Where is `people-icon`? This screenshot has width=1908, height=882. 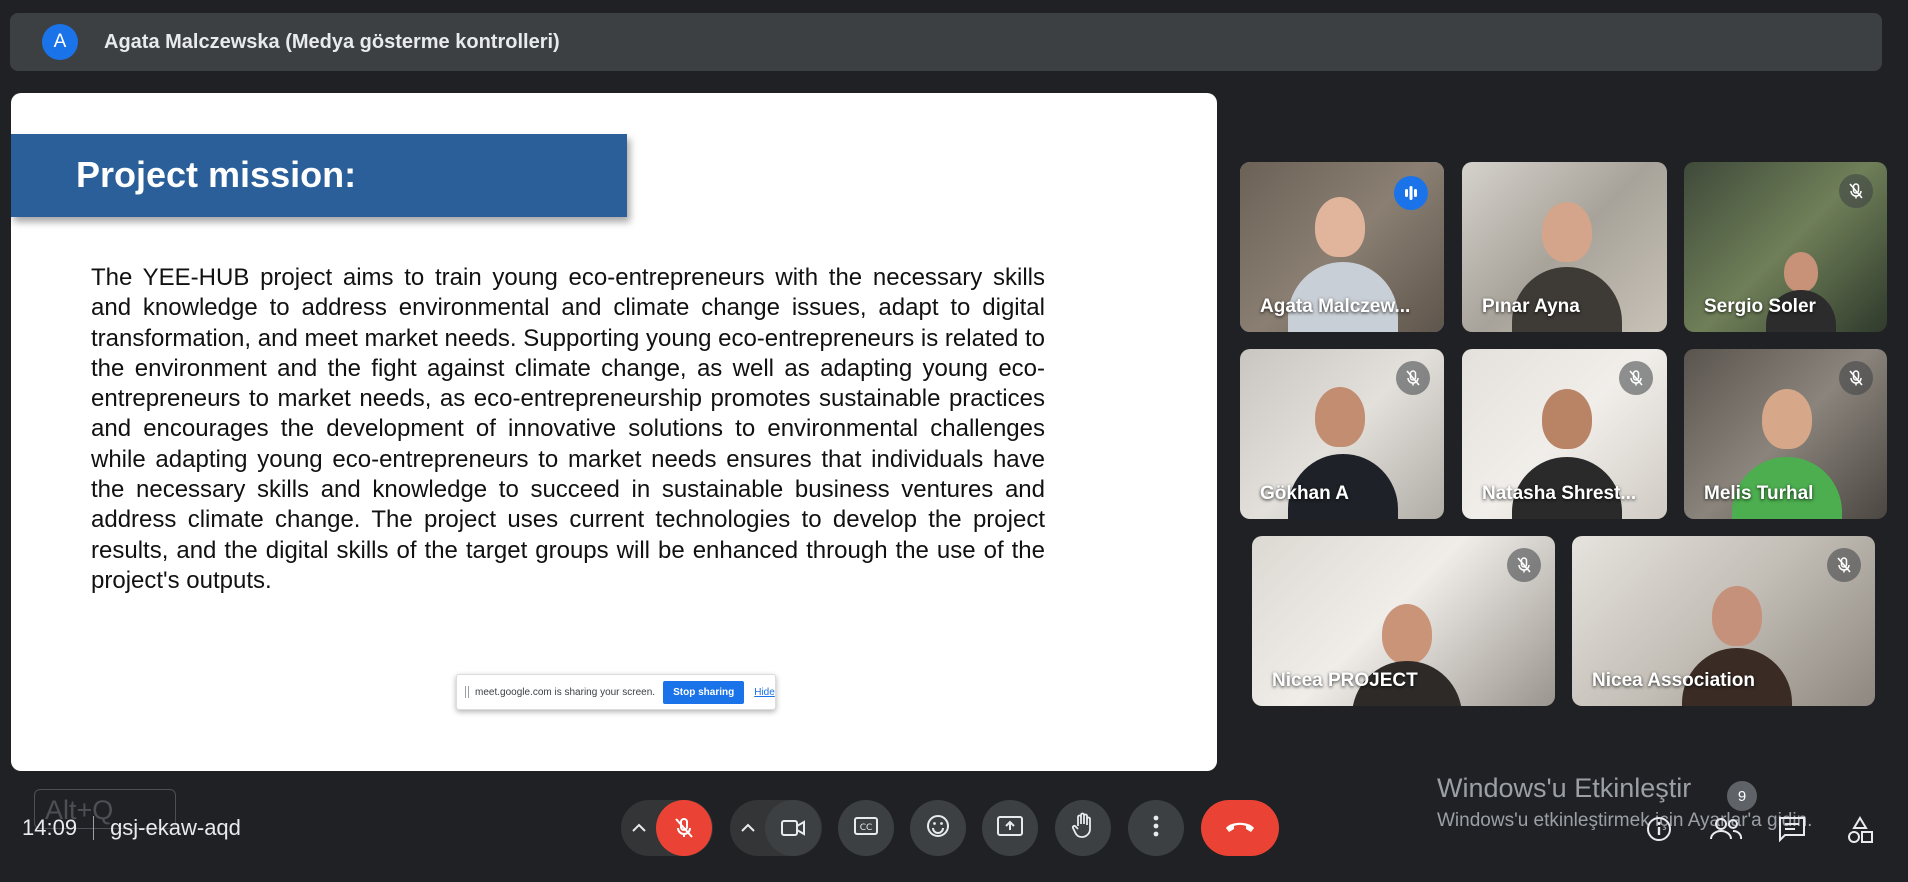 people-icon is located at coordinates (1726, 829).